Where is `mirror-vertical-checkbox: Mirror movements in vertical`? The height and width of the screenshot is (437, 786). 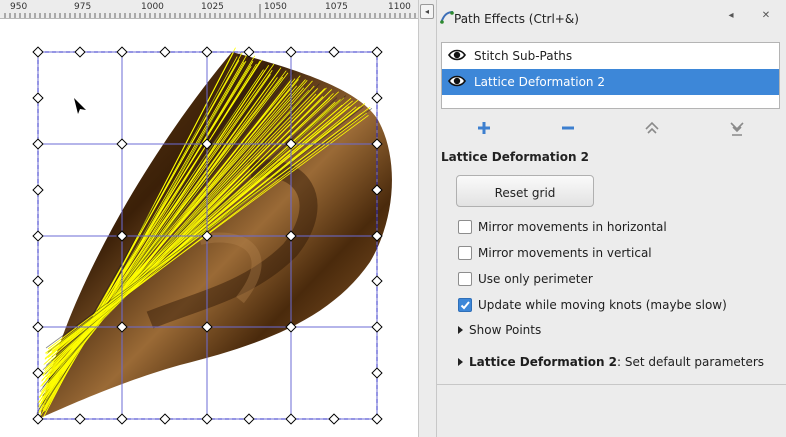
mirror-vertical-checkbox: Mirror movements in vertical is located at coordinates (608, 254).